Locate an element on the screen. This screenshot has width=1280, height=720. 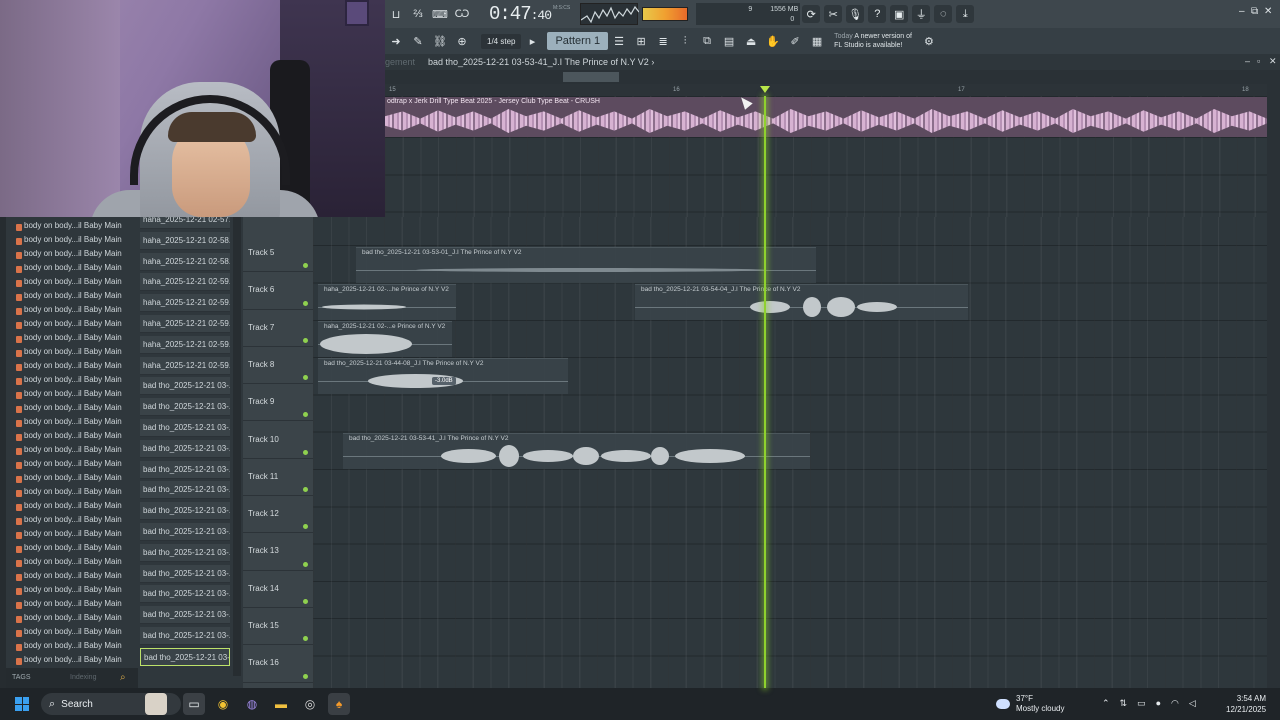
discord-icon: ◍ is located at coordinates (252, 704).